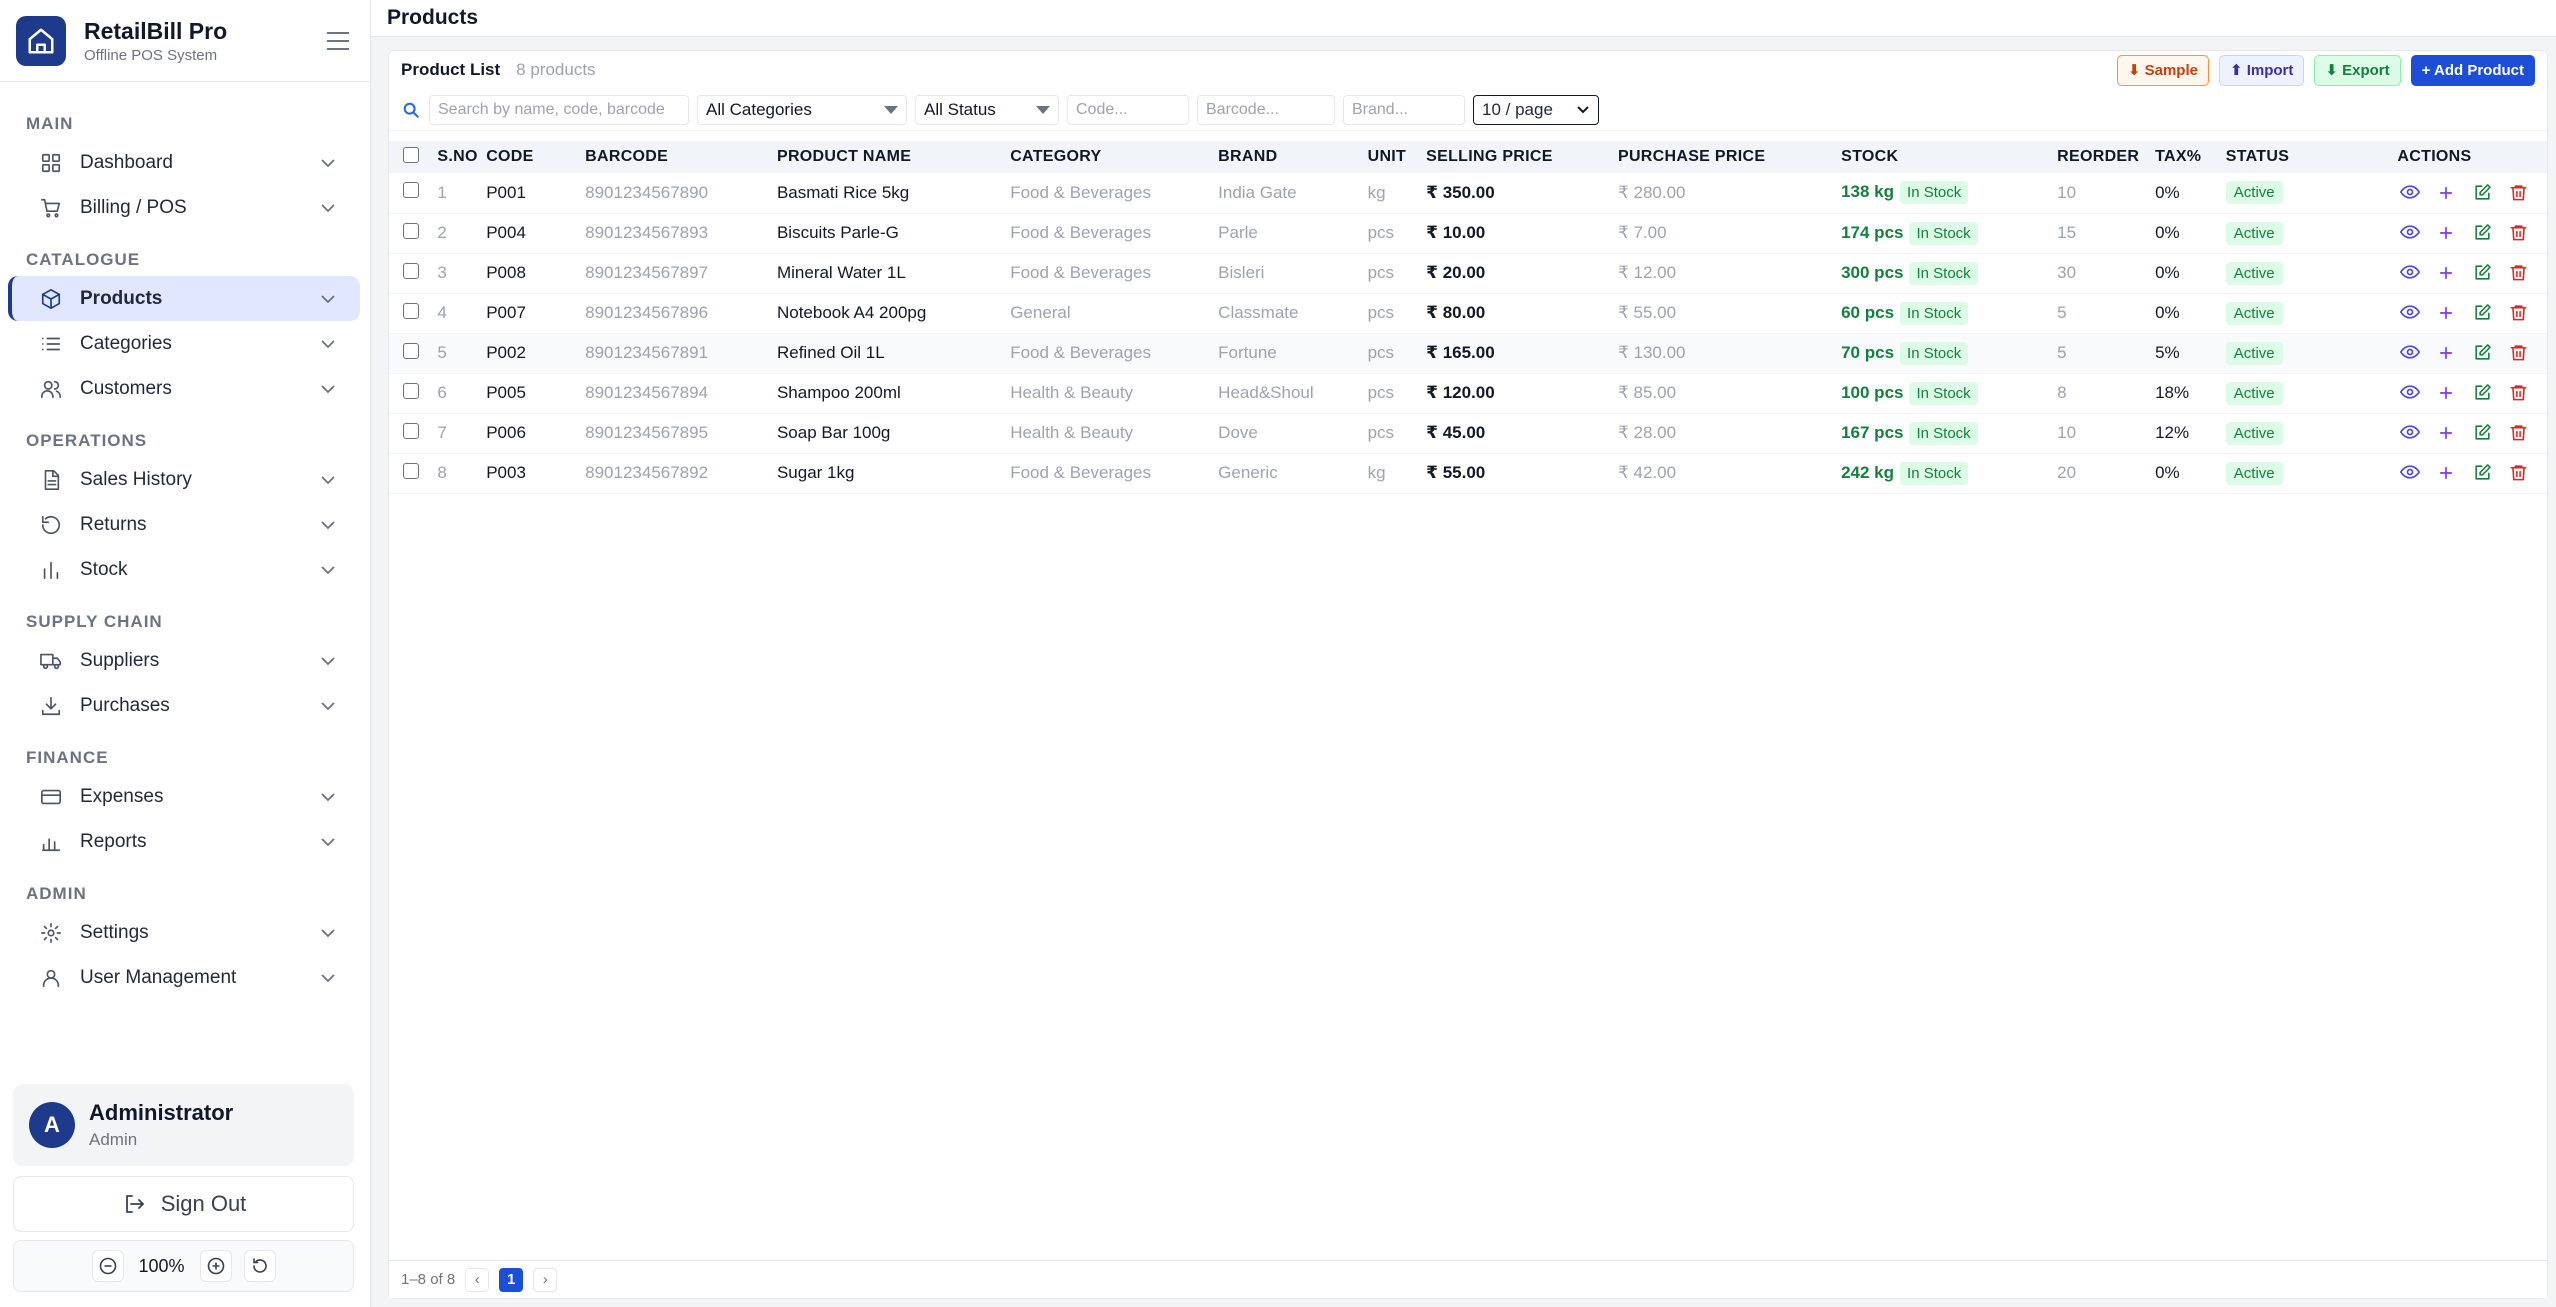 The image size is (2556, 1307). I want to click on column-header-brand: BRAND, so click(1288, 157).